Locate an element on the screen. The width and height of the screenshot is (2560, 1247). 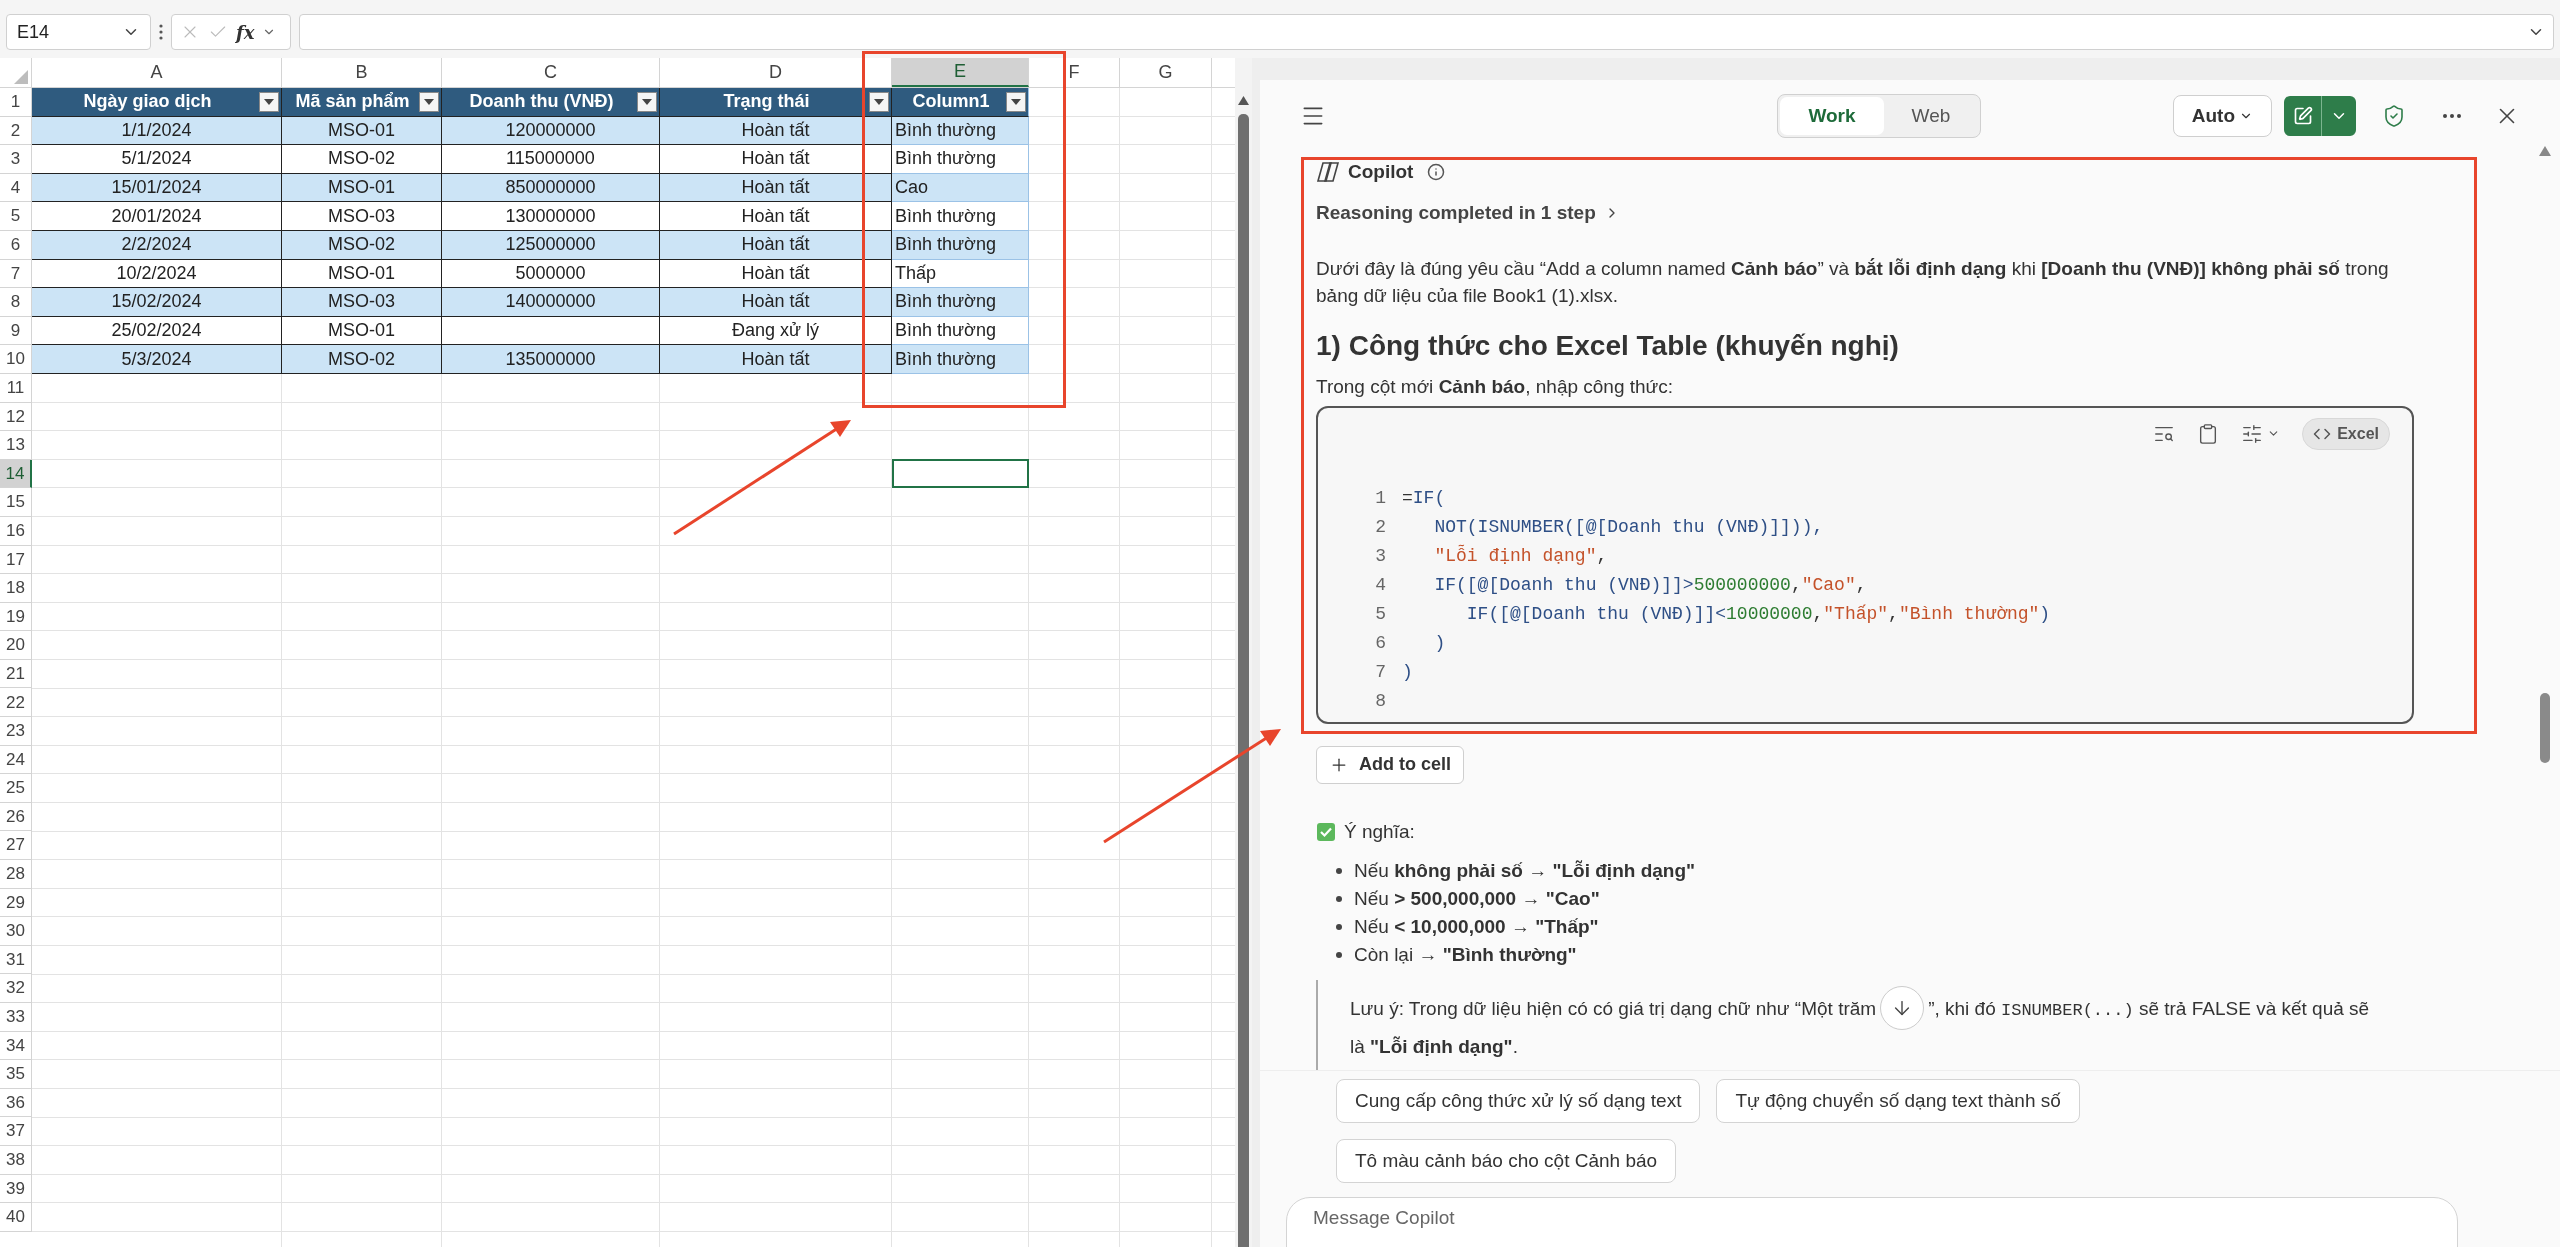
instruction-text: Trong cột mới Cảnh báo, nhập công thức: is located at coordinates (1495, 387).